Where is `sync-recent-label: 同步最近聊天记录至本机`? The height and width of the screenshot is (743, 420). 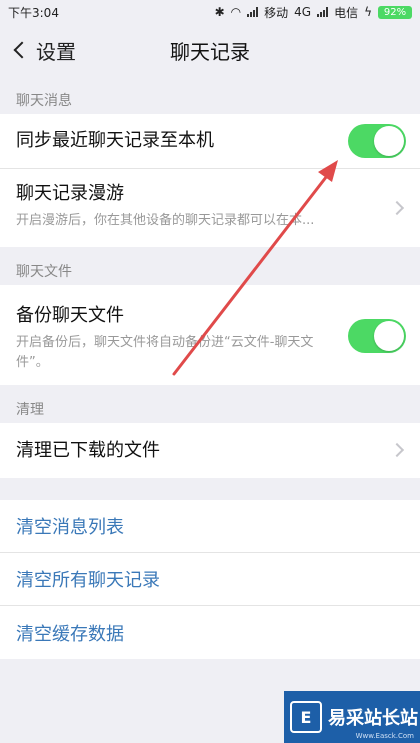
sync-recent-label: 同步最近聊天记录至本机 is located at coordinates (115, 140).